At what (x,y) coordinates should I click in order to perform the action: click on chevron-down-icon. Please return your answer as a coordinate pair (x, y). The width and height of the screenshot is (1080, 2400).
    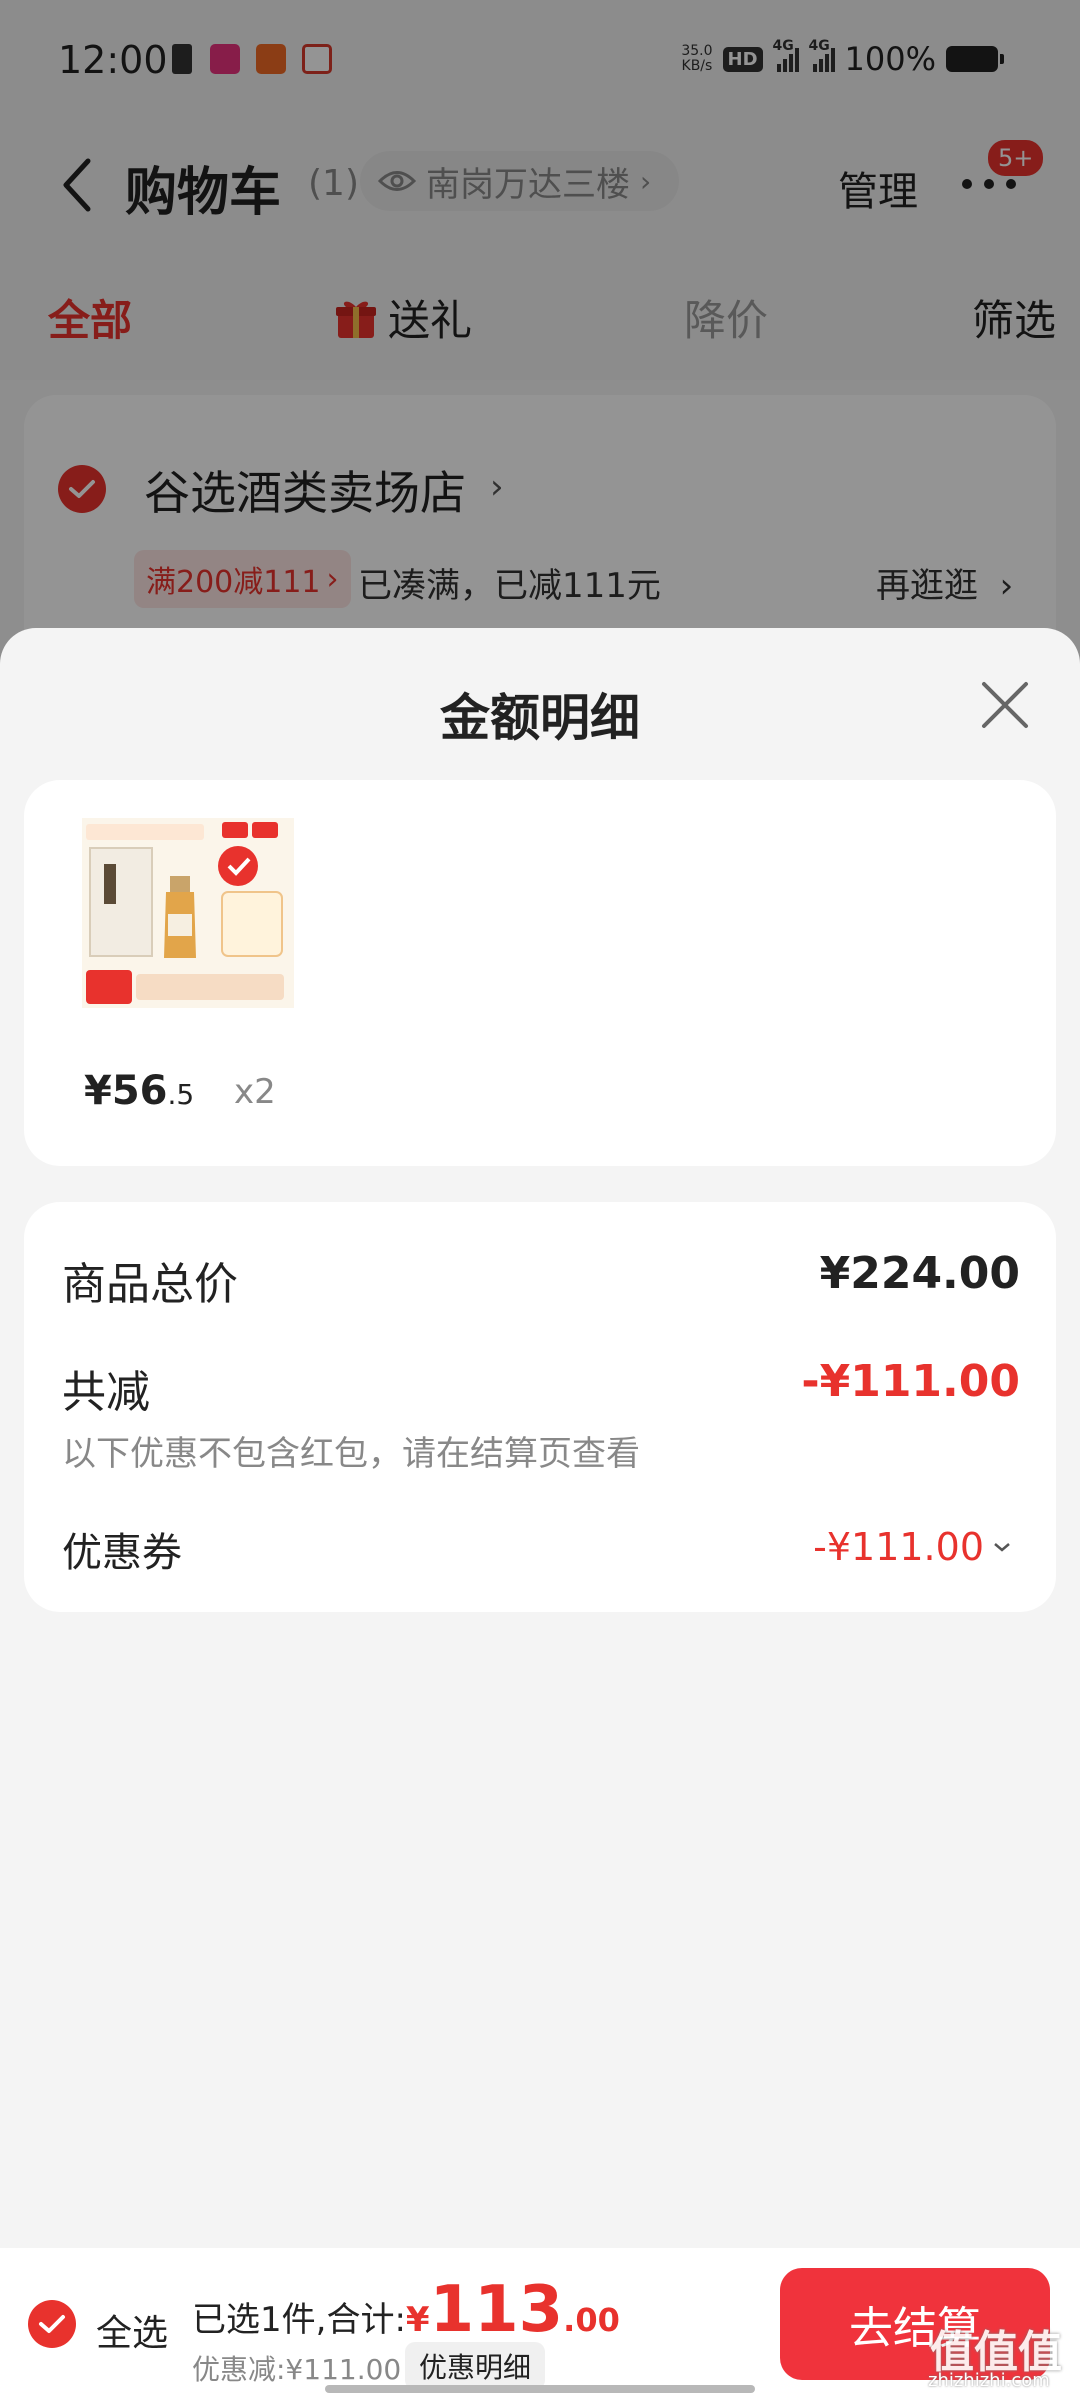
    Looking at the image, I should click on (1002, 1547).